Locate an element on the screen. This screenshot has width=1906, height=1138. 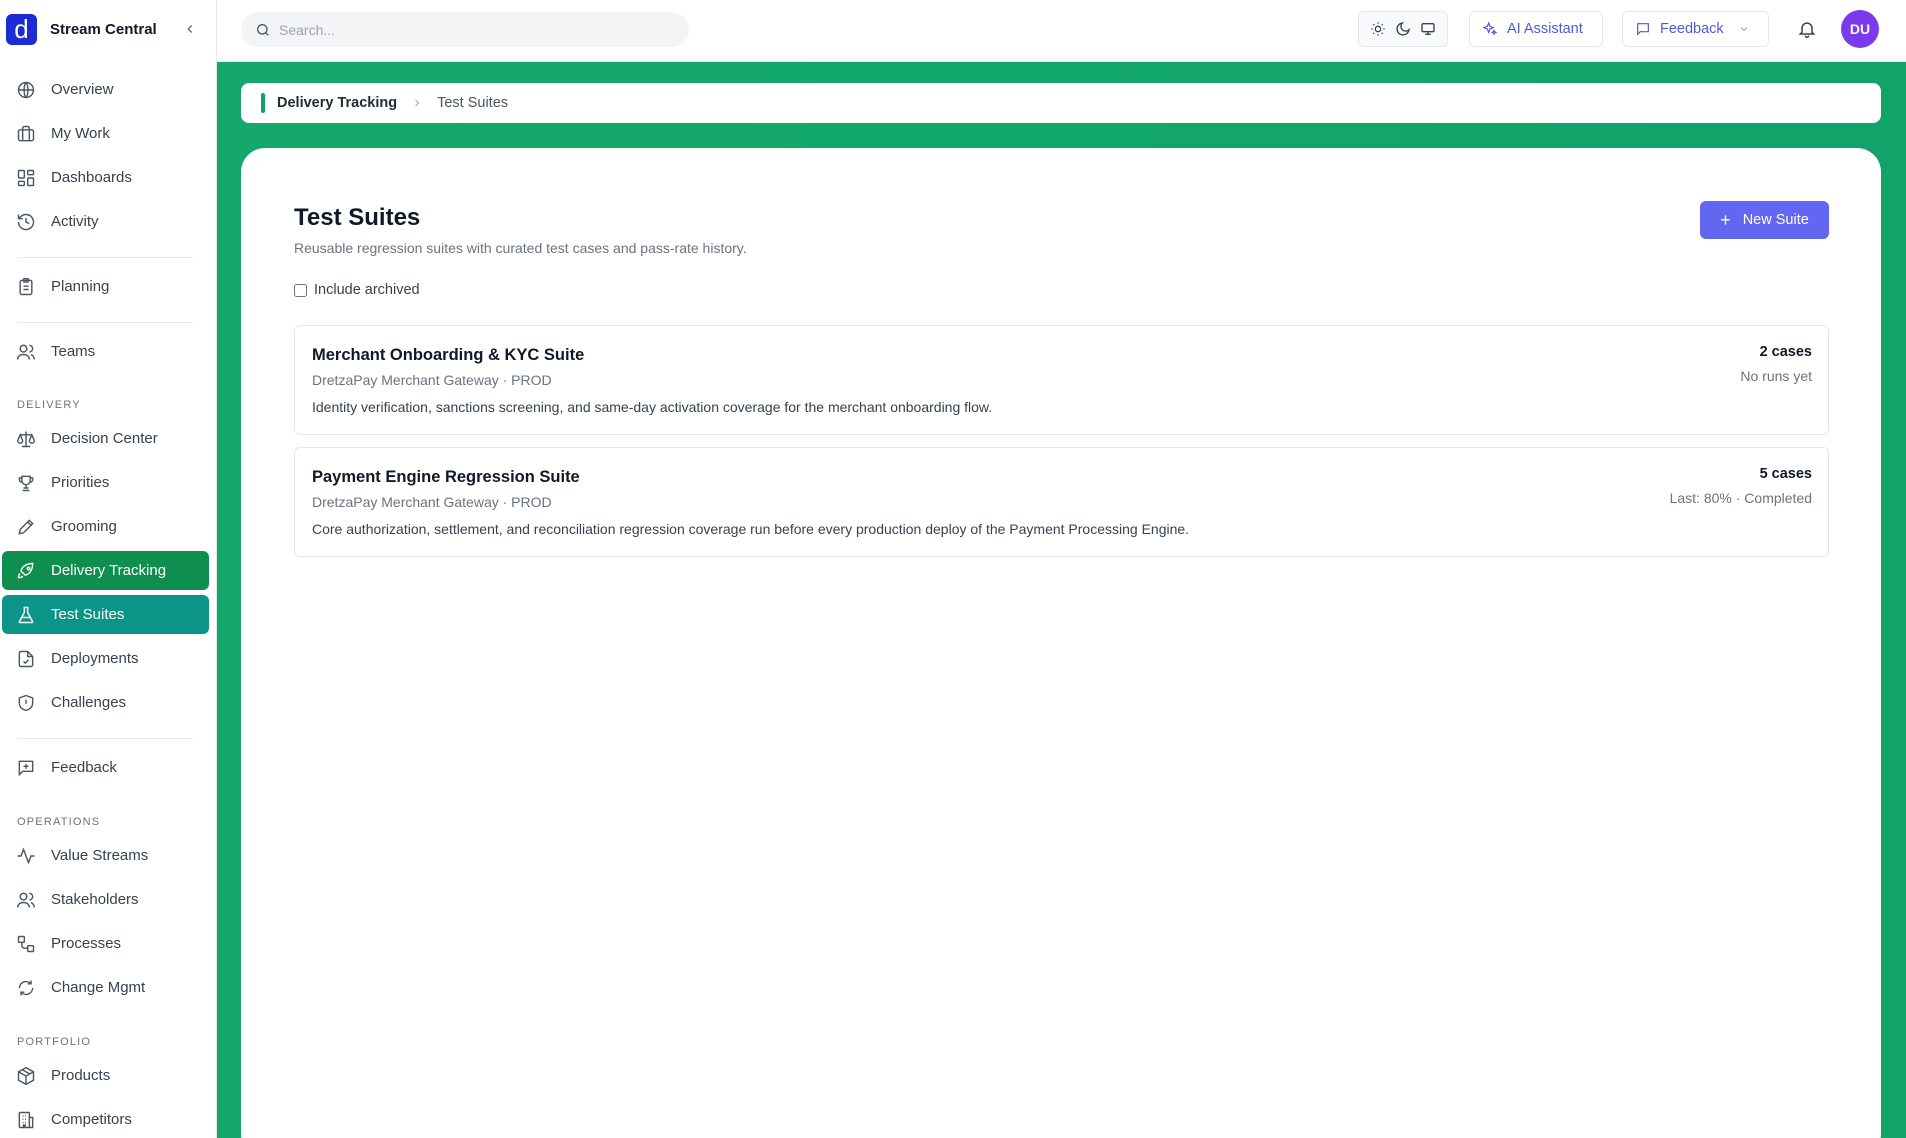
sidebar-item-feedback: Feedback is located at coordinates (105, 767).